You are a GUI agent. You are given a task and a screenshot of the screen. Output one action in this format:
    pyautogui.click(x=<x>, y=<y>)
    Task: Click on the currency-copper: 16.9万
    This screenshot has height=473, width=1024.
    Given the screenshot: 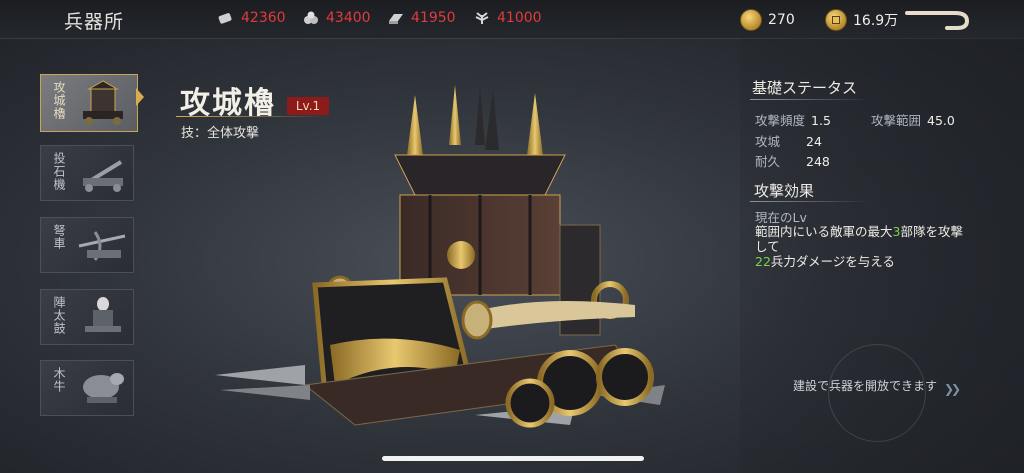 What is the action you would take?
    pyautogui.click(x=861, y=20)
    